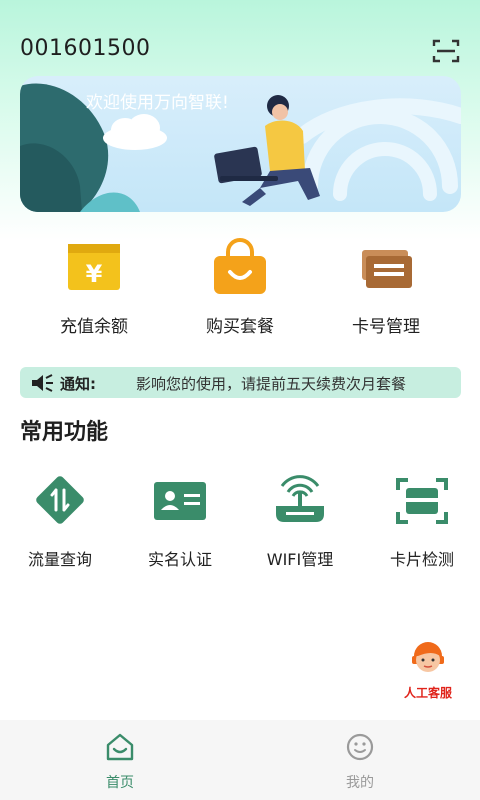  What do you see at coordinates (179, 559) in the screenshot?
I see `real-name-auth-label: 实名认证` at bounding box center [179, 559].